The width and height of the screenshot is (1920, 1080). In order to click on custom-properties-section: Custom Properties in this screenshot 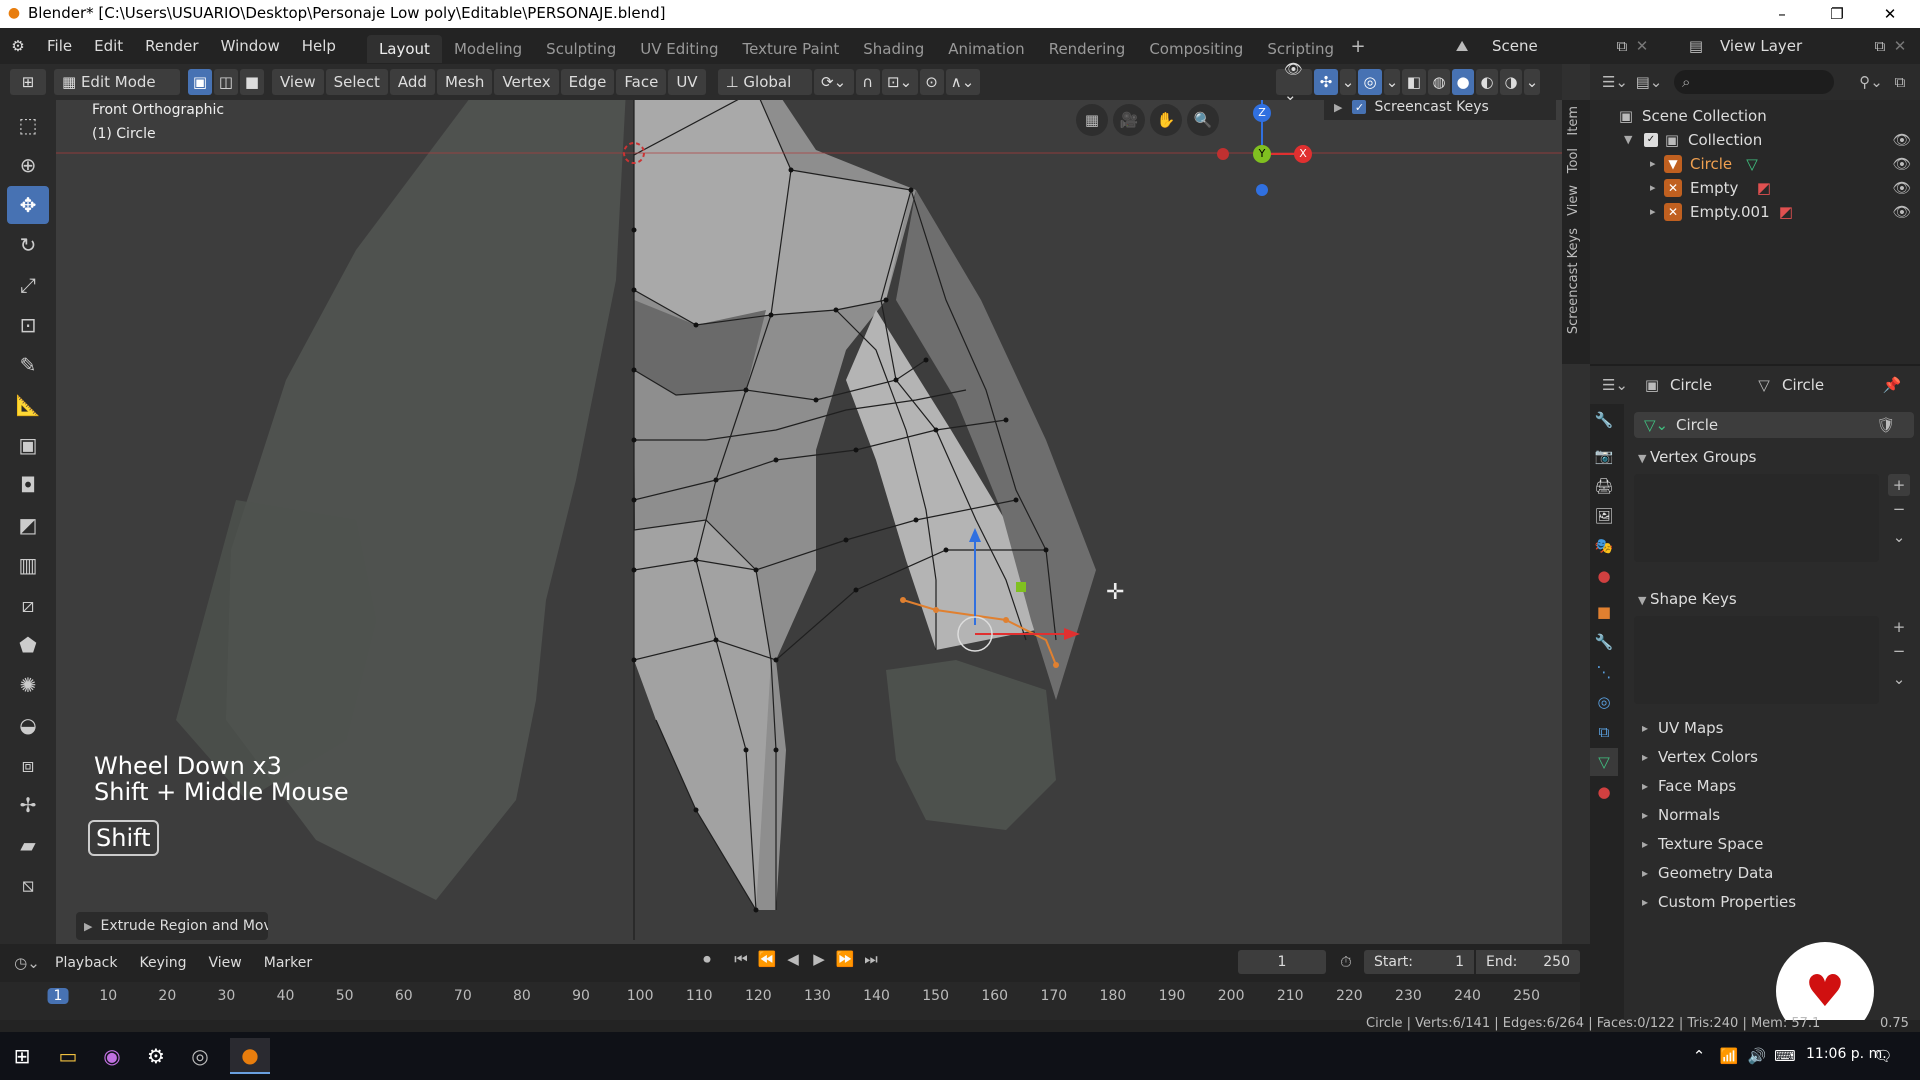, I will do `click(1774, 902)`.